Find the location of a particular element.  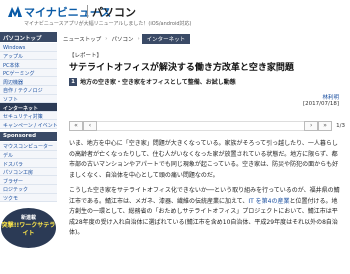

pager-prev-button: ‹ is located at coordinates (90, 126).